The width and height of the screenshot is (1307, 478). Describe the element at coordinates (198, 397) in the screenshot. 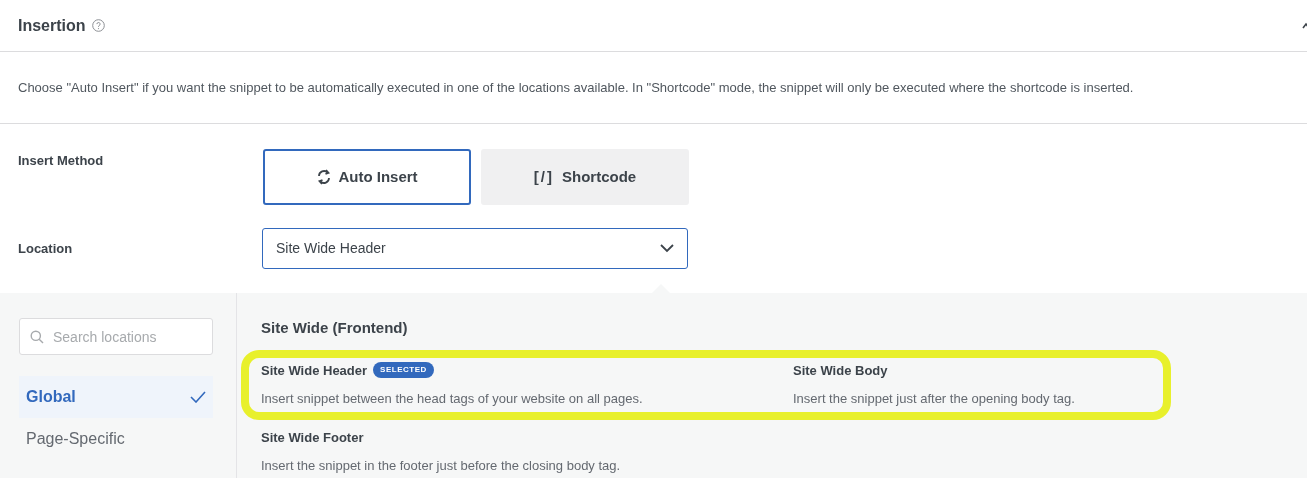

I see `check-icon` at that location.